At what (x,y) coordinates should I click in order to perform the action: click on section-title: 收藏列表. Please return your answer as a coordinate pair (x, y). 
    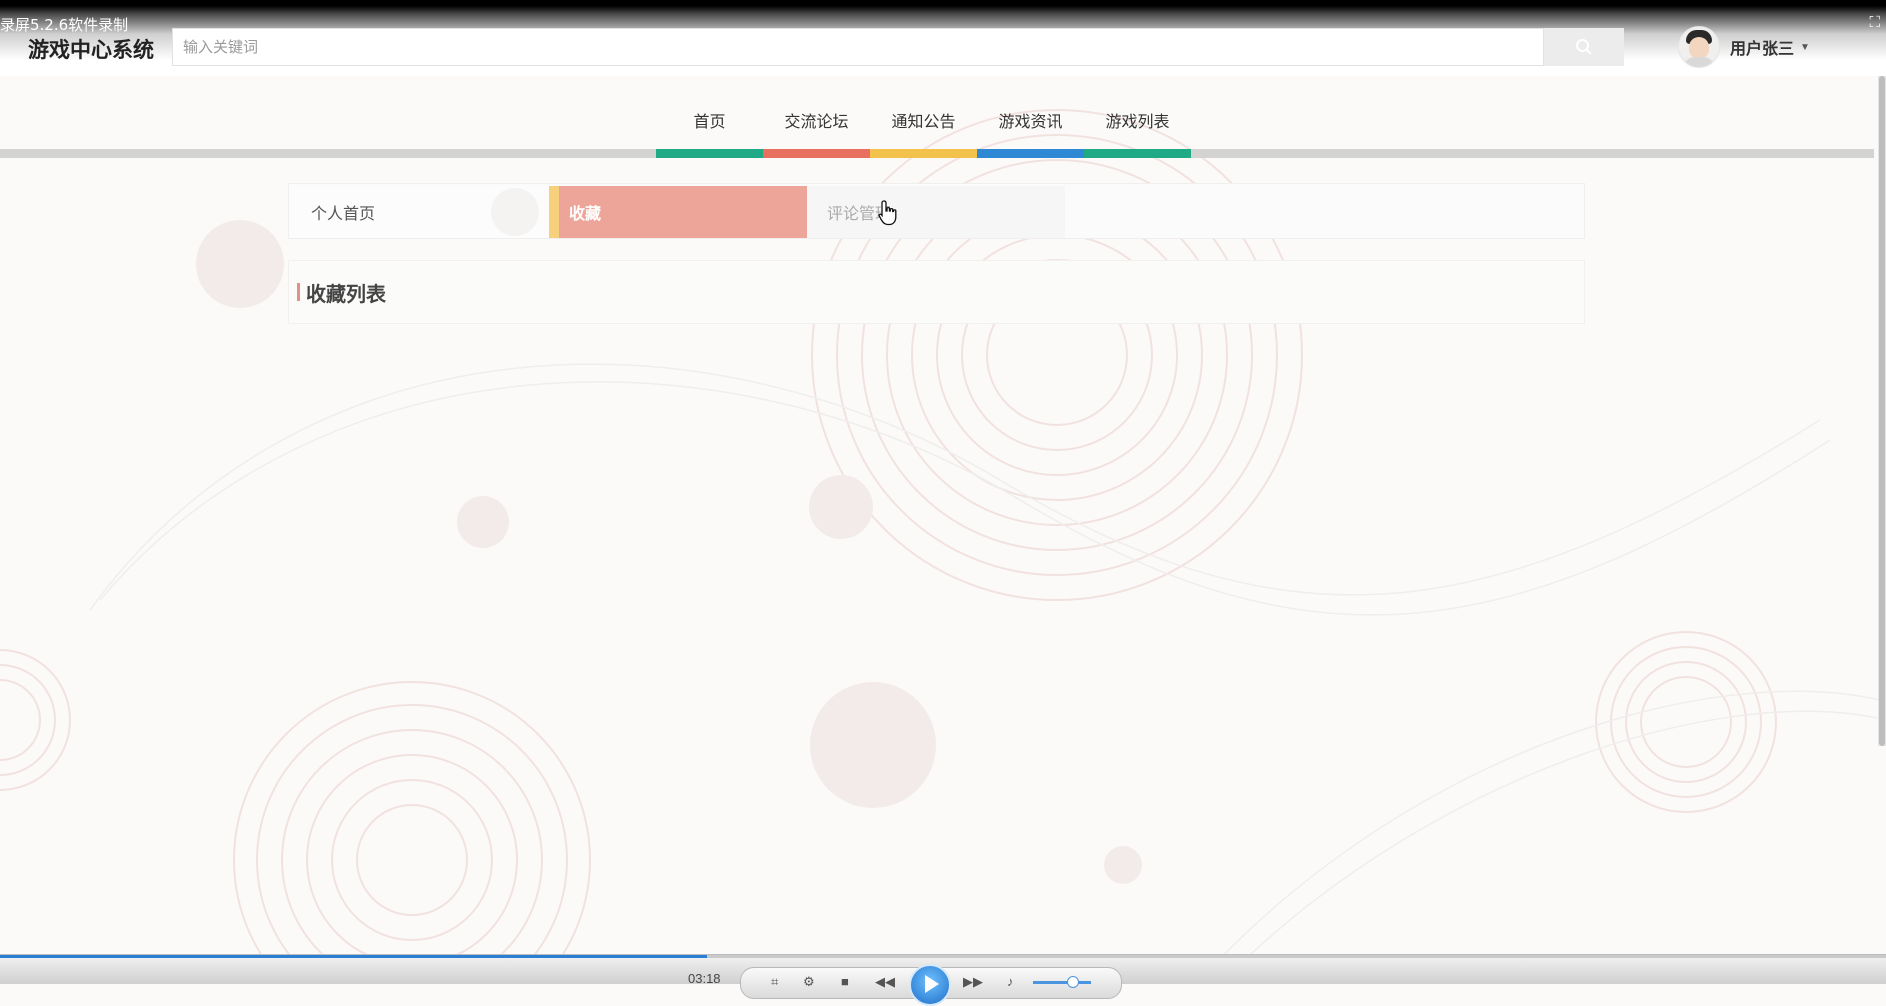
    Looking at the image, I should click on (346, 294).